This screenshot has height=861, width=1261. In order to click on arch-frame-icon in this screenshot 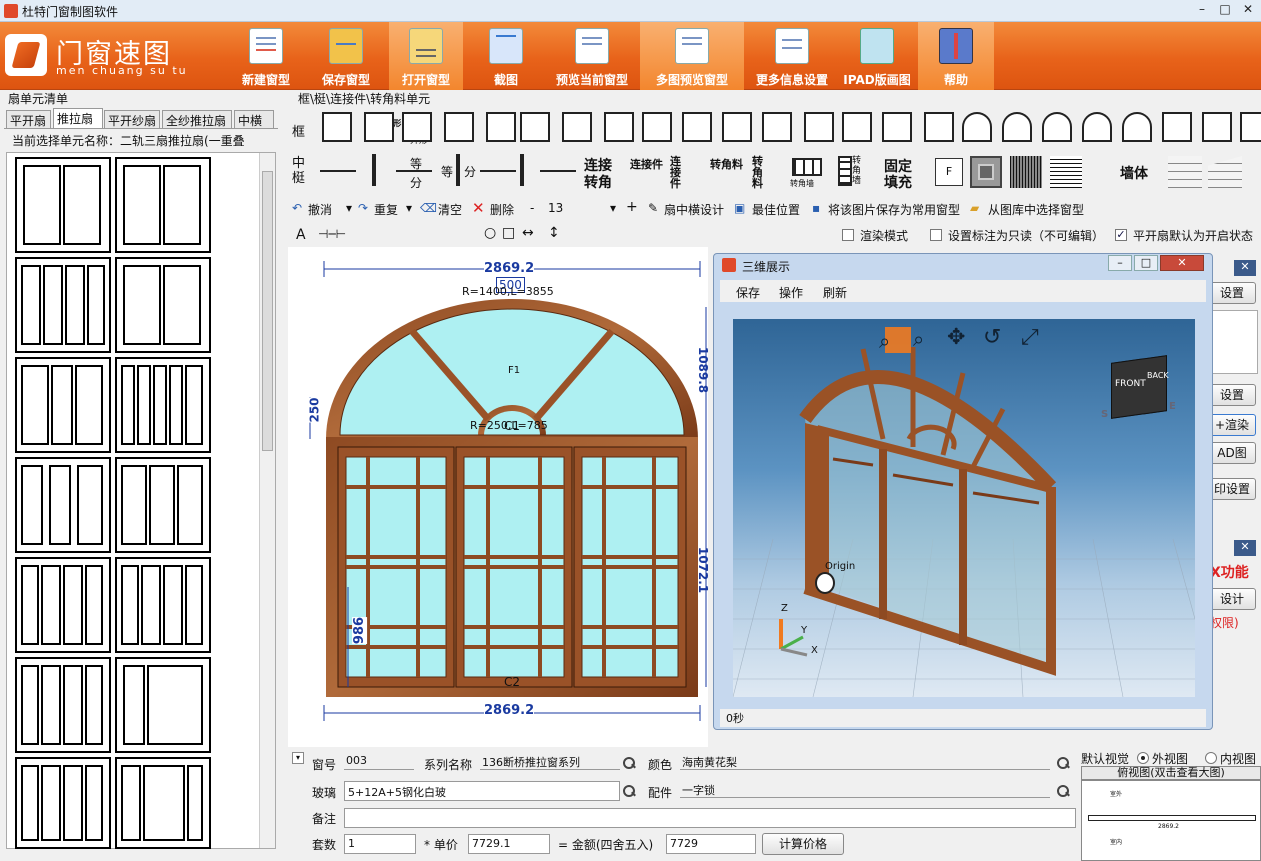, I will do `click(737, 127)`.